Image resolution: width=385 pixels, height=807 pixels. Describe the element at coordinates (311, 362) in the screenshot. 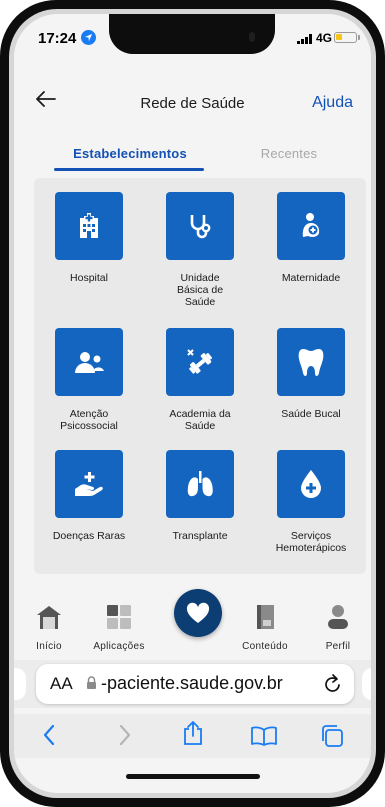

I see `tooth-icon` at that location.